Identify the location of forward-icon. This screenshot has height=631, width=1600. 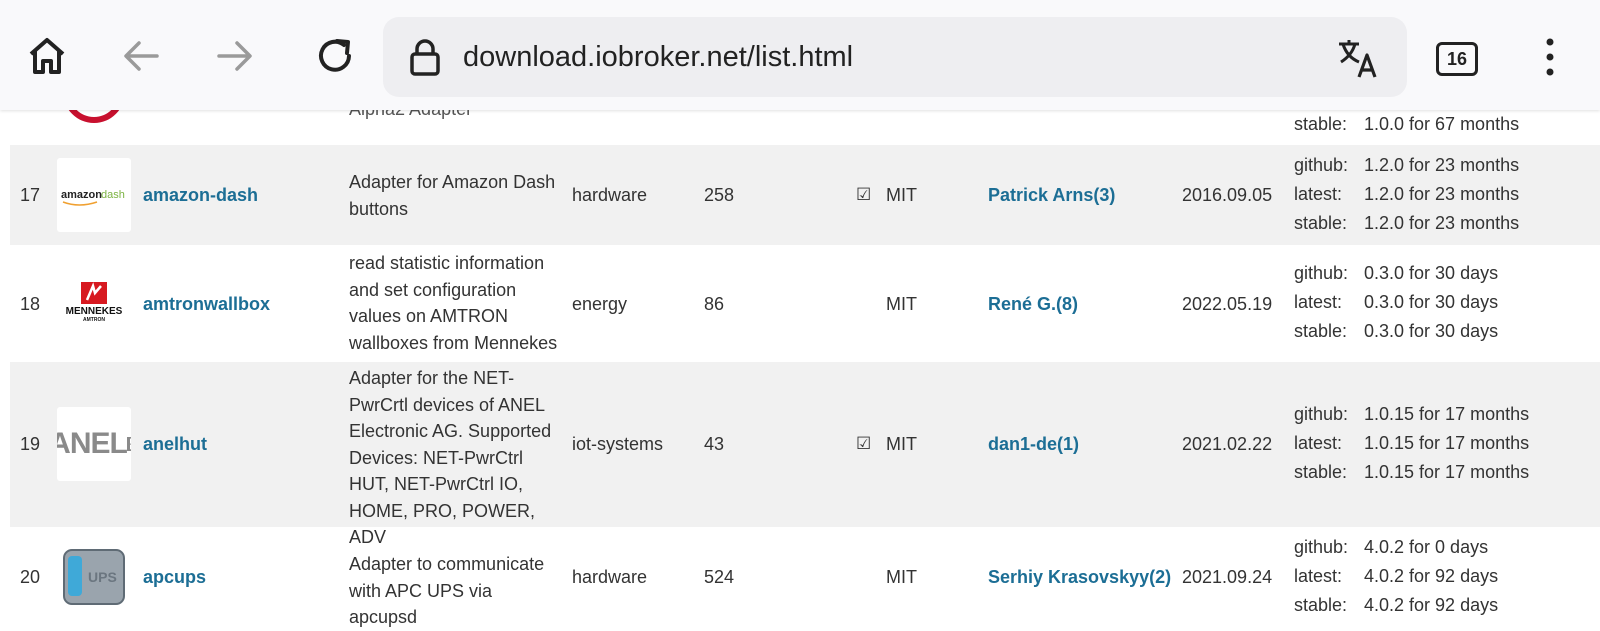
(235, 56).